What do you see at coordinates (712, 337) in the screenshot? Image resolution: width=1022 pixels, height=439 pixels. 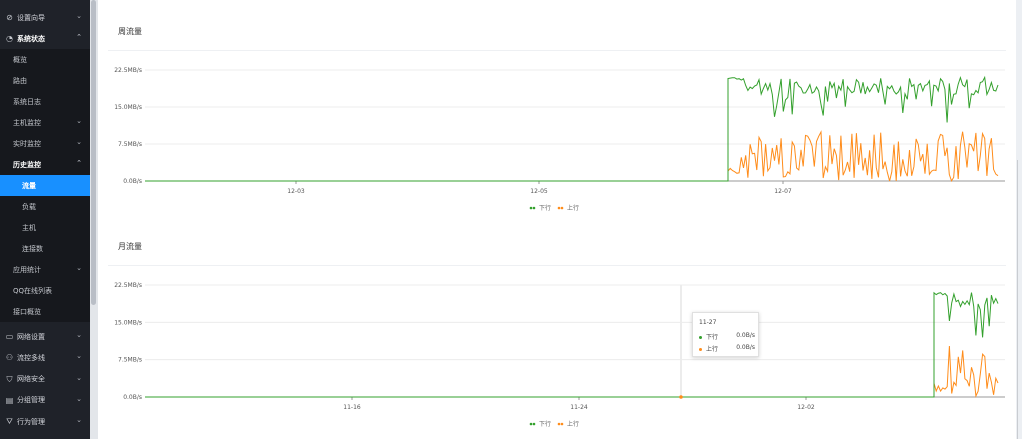 I see `tooltip-label-down: 下行` at bounding box center [712, 337].